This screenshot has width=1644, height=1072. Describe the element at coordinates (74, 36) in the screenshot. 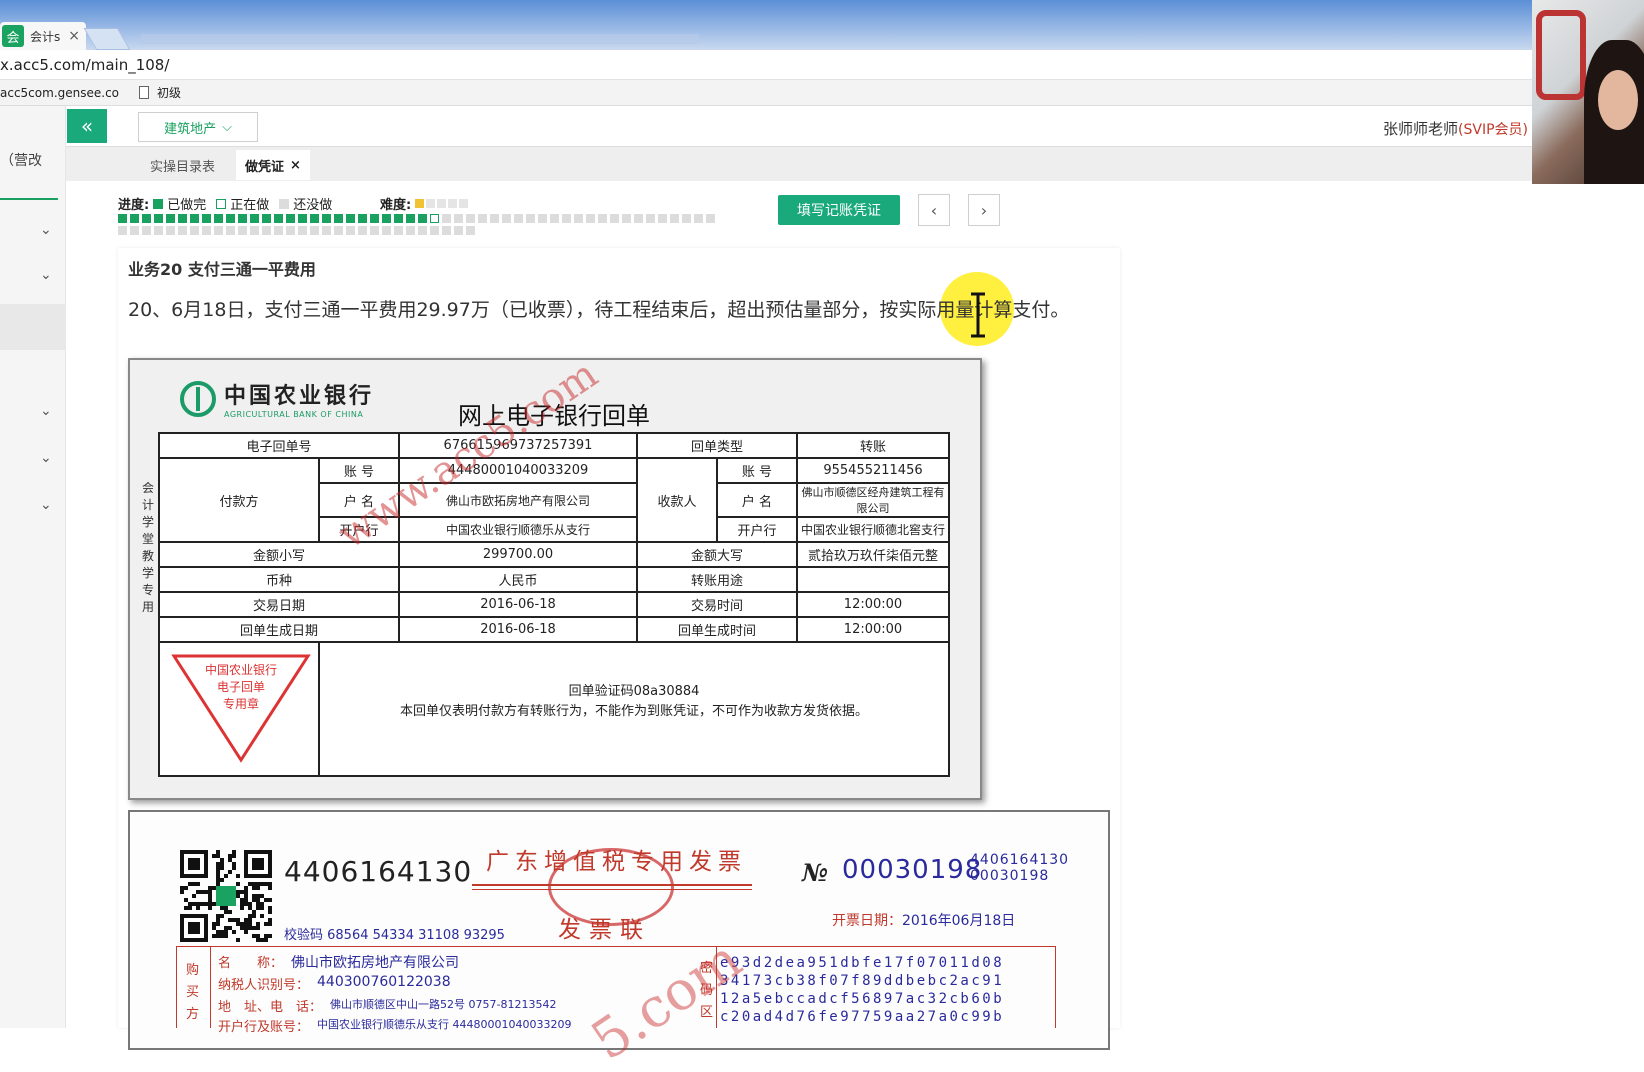

I see `close-tab-icon: ×` at that location.